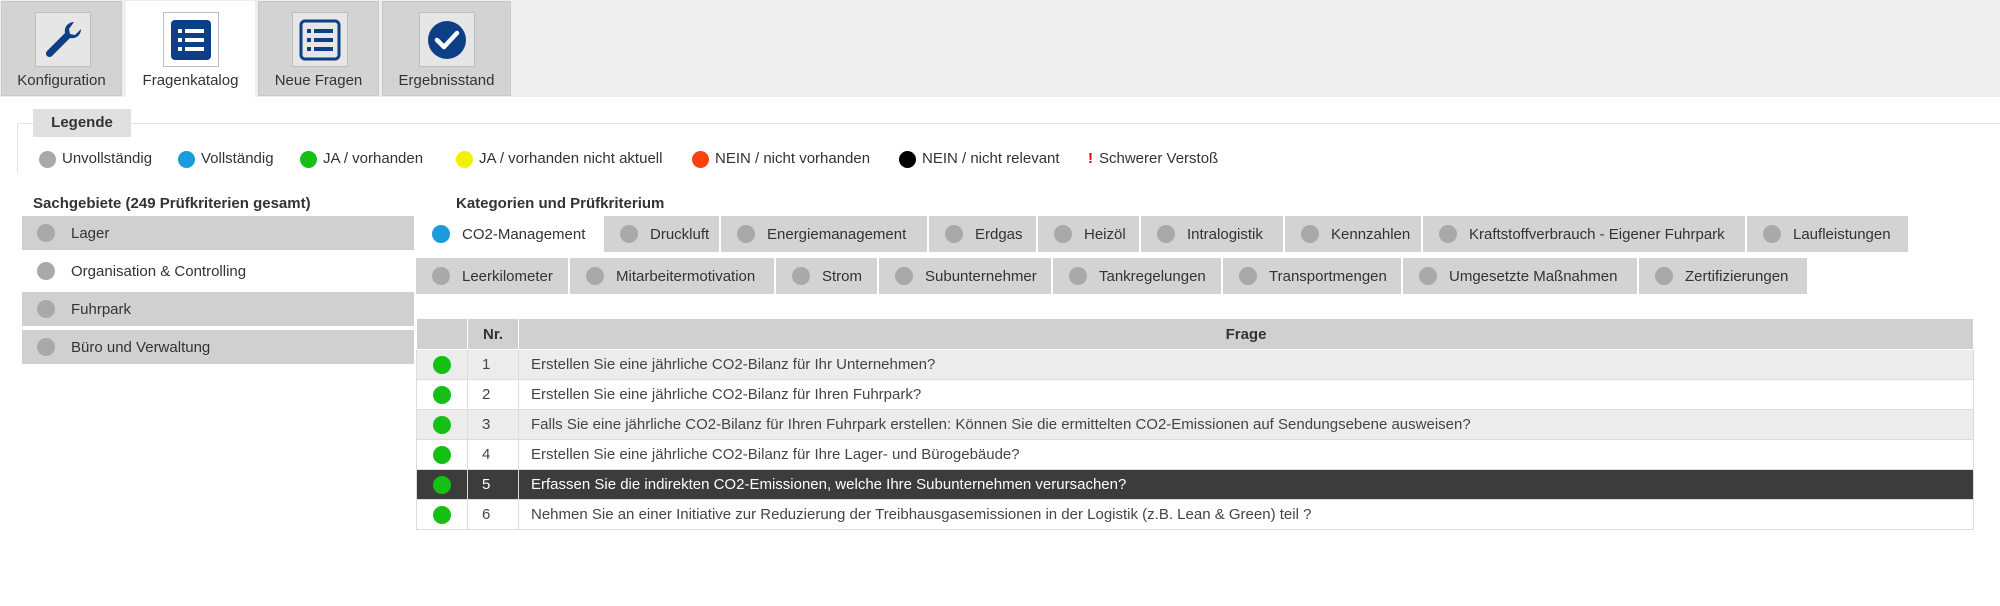 The height and width of the screenshot is (606, 2000). I want to click on legend-item-schwerer-verstoss: ! Schwerer Verstoß, so click(1153, 158).